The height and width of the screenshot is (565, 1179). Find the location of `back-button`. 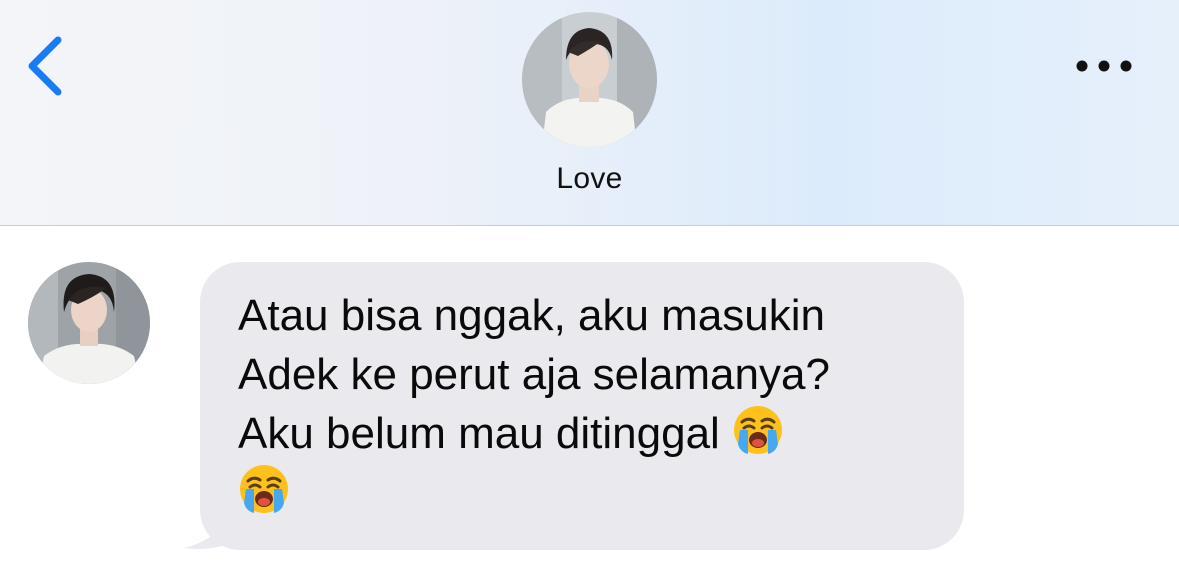

back-button is located at coordinates (47, 66).